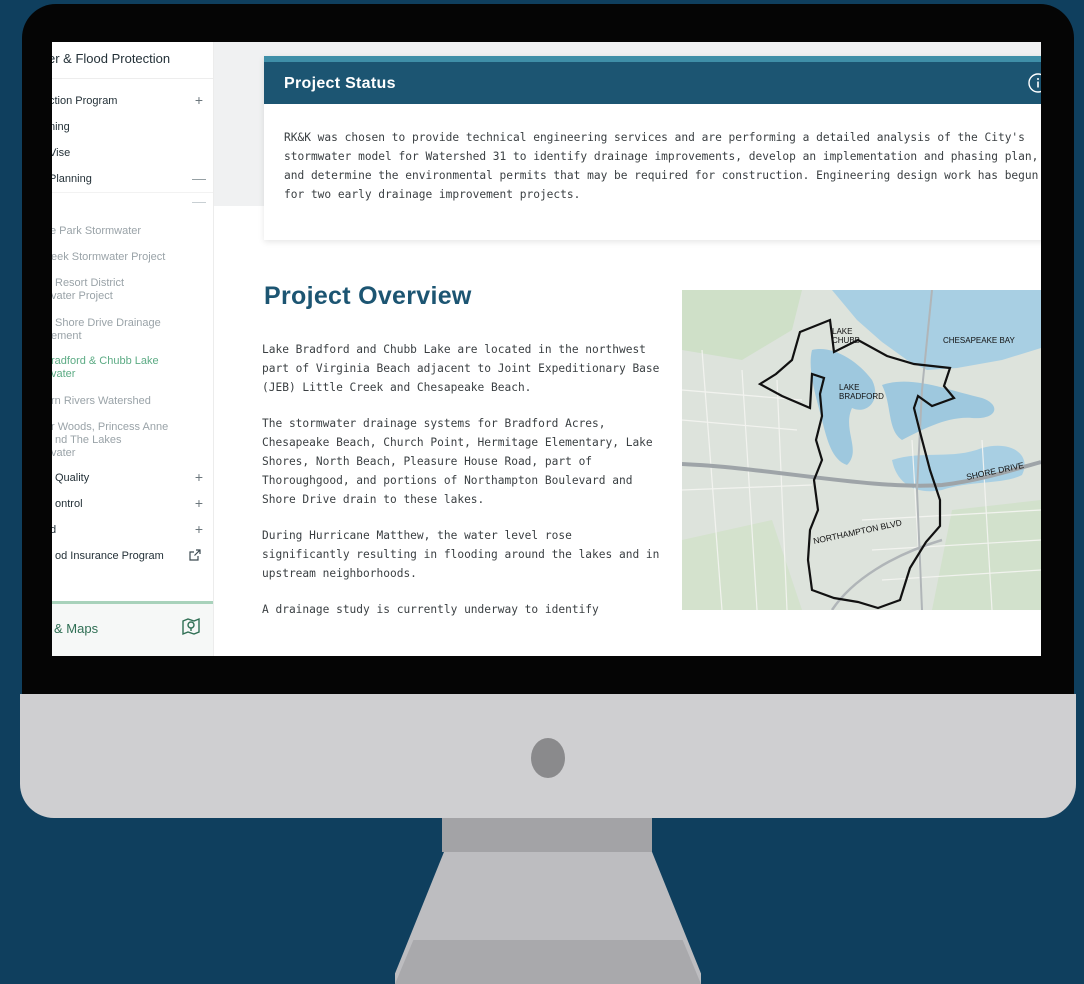  Describe the element at coordinates (547, 835) in the screenshot. I see `stand-neck` at that location.